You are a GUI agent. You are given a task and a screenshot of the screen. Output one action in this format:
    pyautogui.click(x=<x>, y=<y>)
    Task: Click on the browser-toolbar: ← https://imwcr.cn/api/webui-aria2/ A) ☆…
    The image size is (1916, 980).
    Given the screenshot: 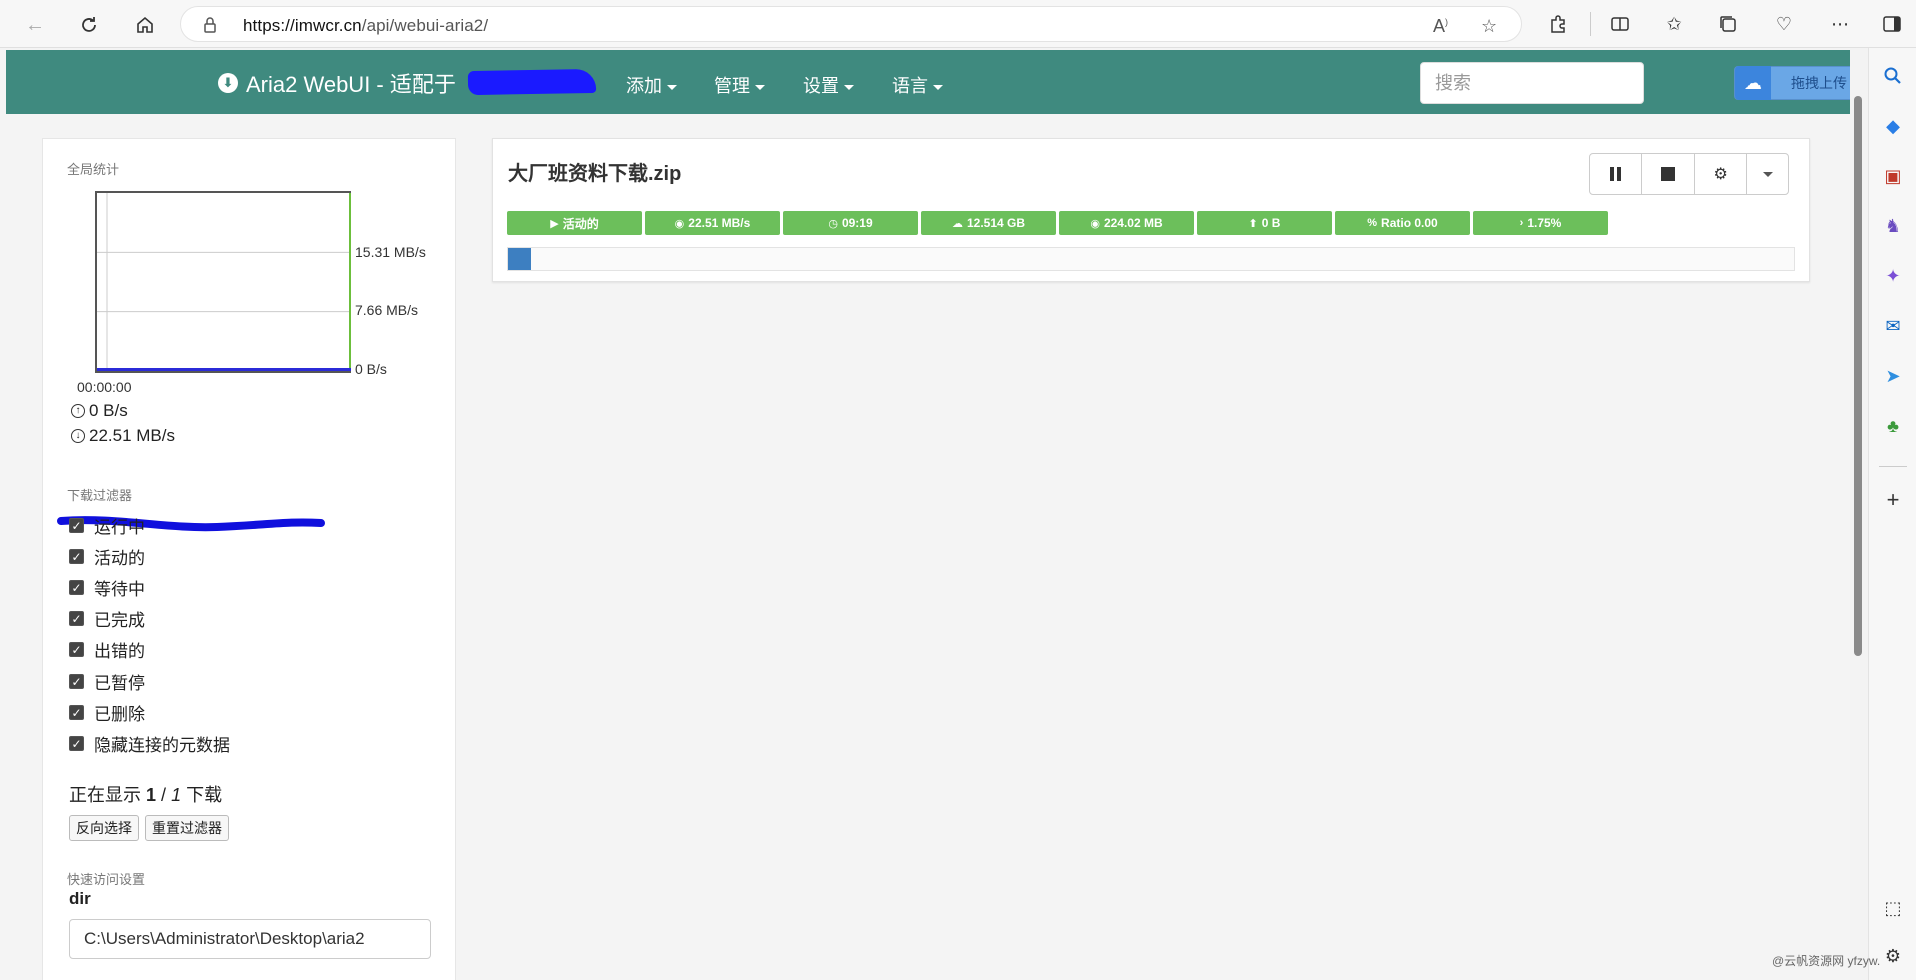 What is the action you would take?
    pyautogui.click(x=958, y=24)
    